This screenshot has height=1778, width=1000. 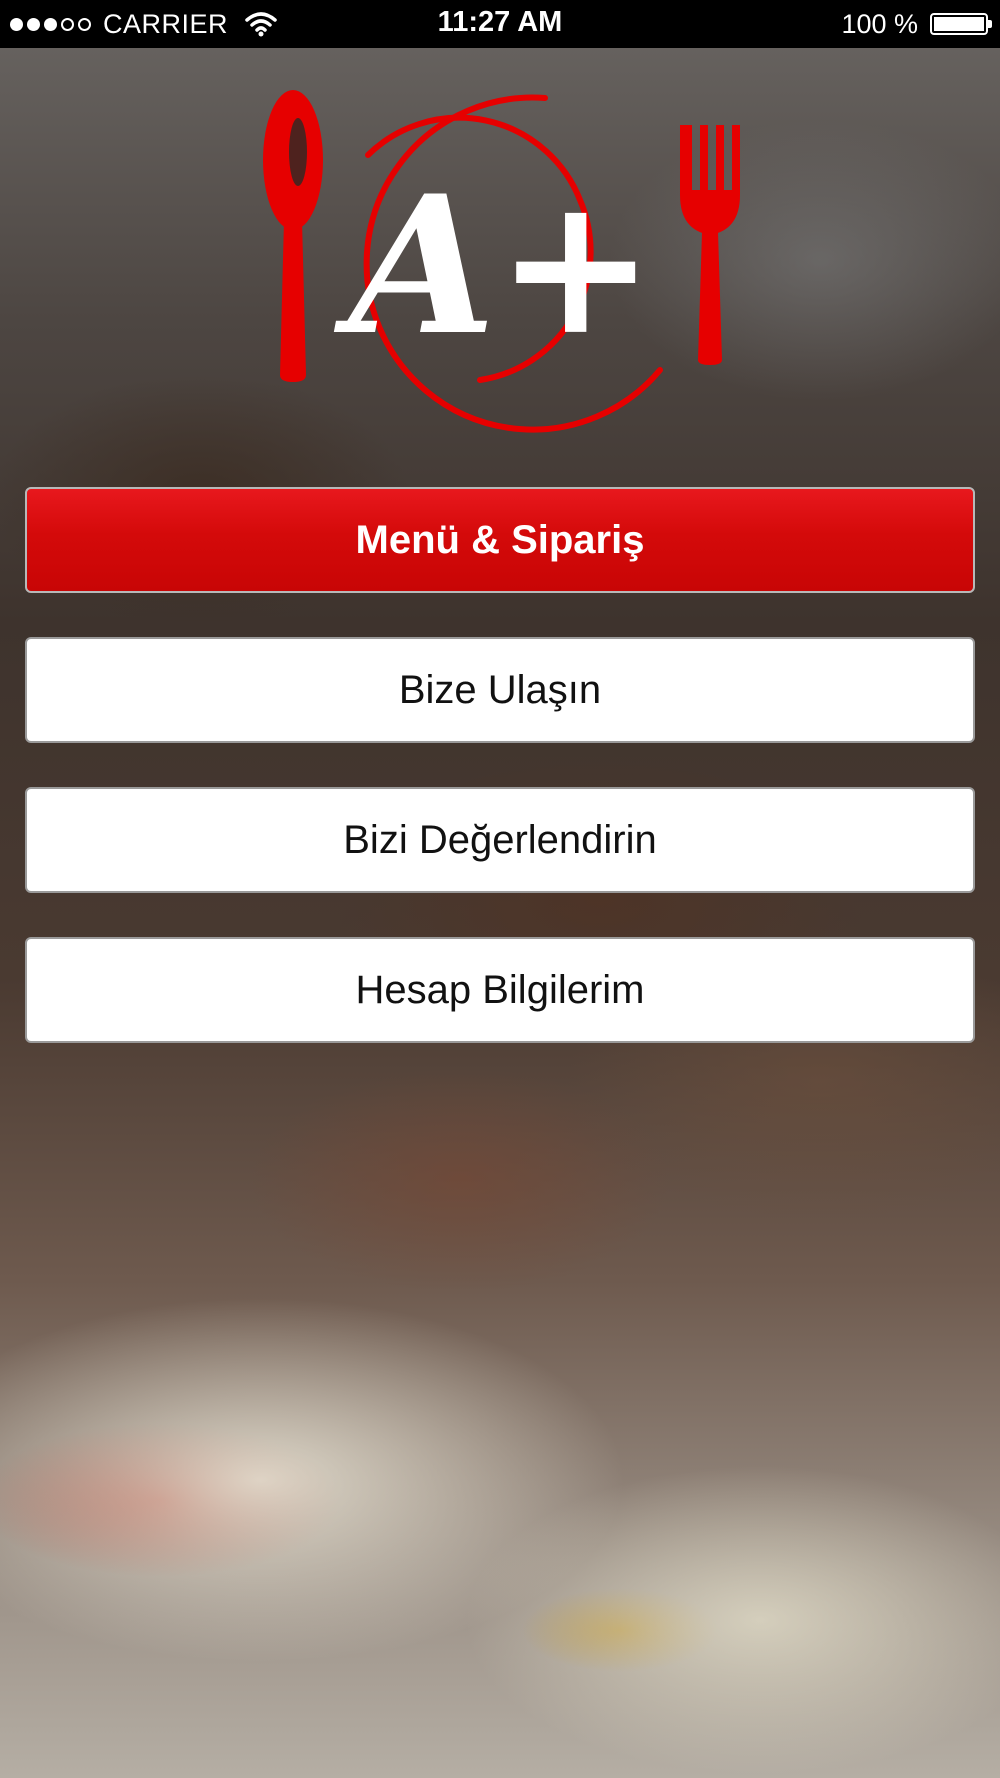 I want to click on fork-icon, so click(x=710, y=245).